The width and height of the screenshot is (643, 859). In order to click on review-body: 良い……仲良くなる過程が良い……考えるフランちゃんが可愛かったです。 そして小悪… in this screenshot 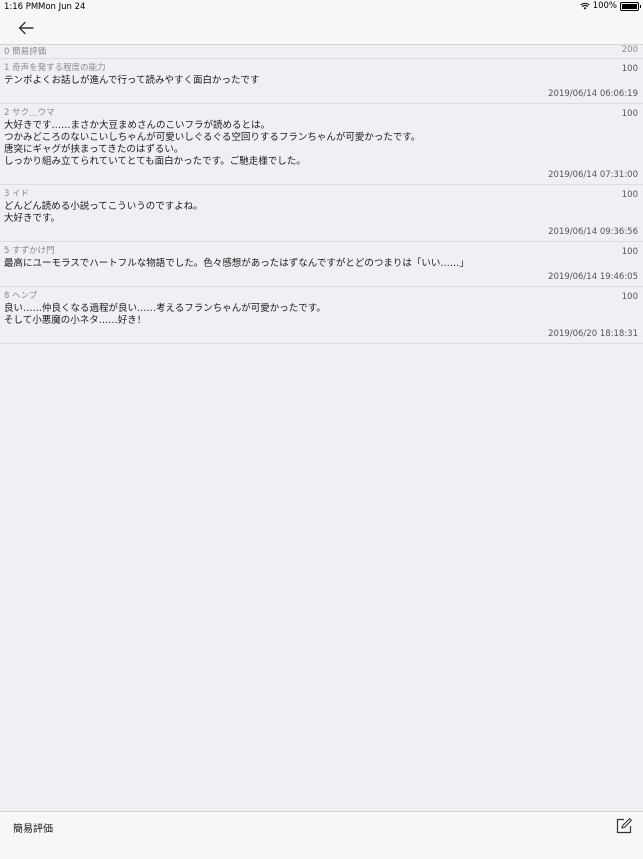, I will do `click(165, 314)`.